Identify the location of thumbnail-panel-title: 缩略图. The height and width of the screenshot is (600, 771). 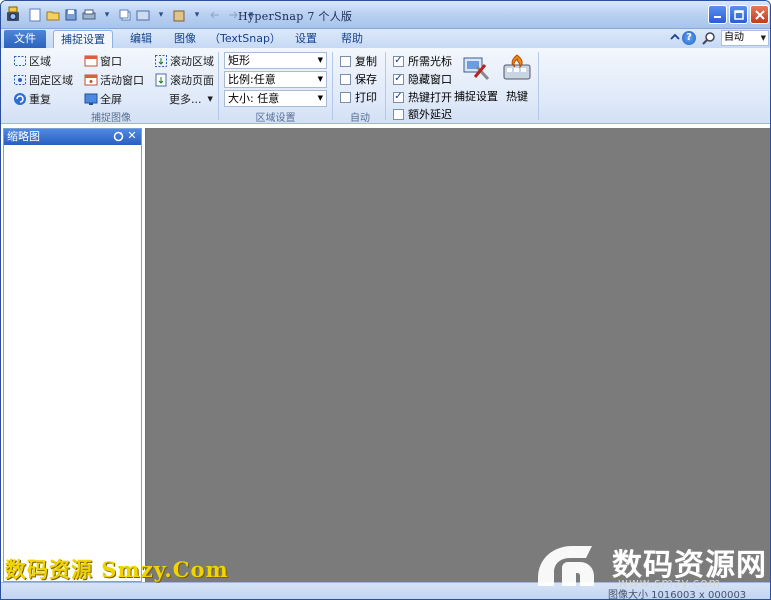
(23, 136).